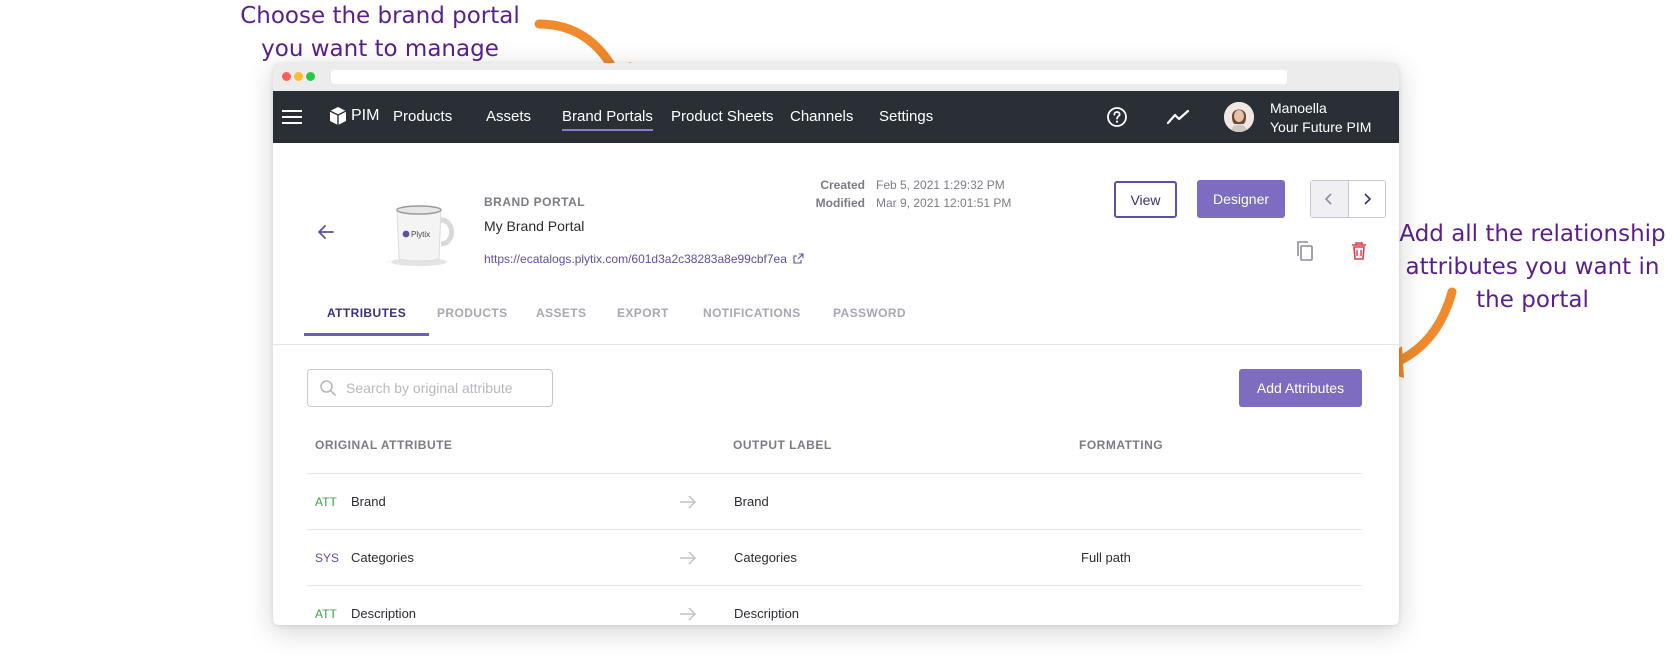 The width and height of the screenshot is (1673, 669). I want to click on attribute-search, so click(430, 388).